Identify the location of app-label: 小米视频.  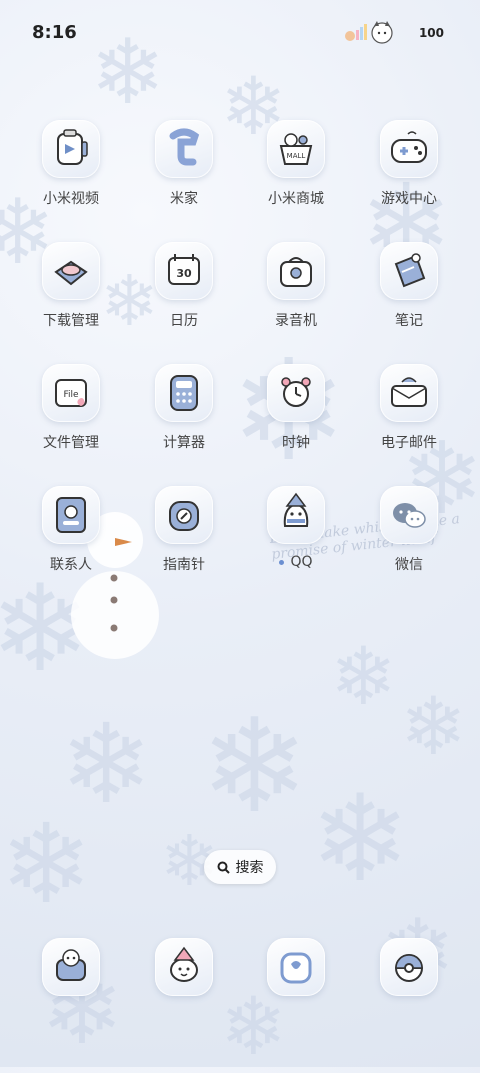
(71, 199).